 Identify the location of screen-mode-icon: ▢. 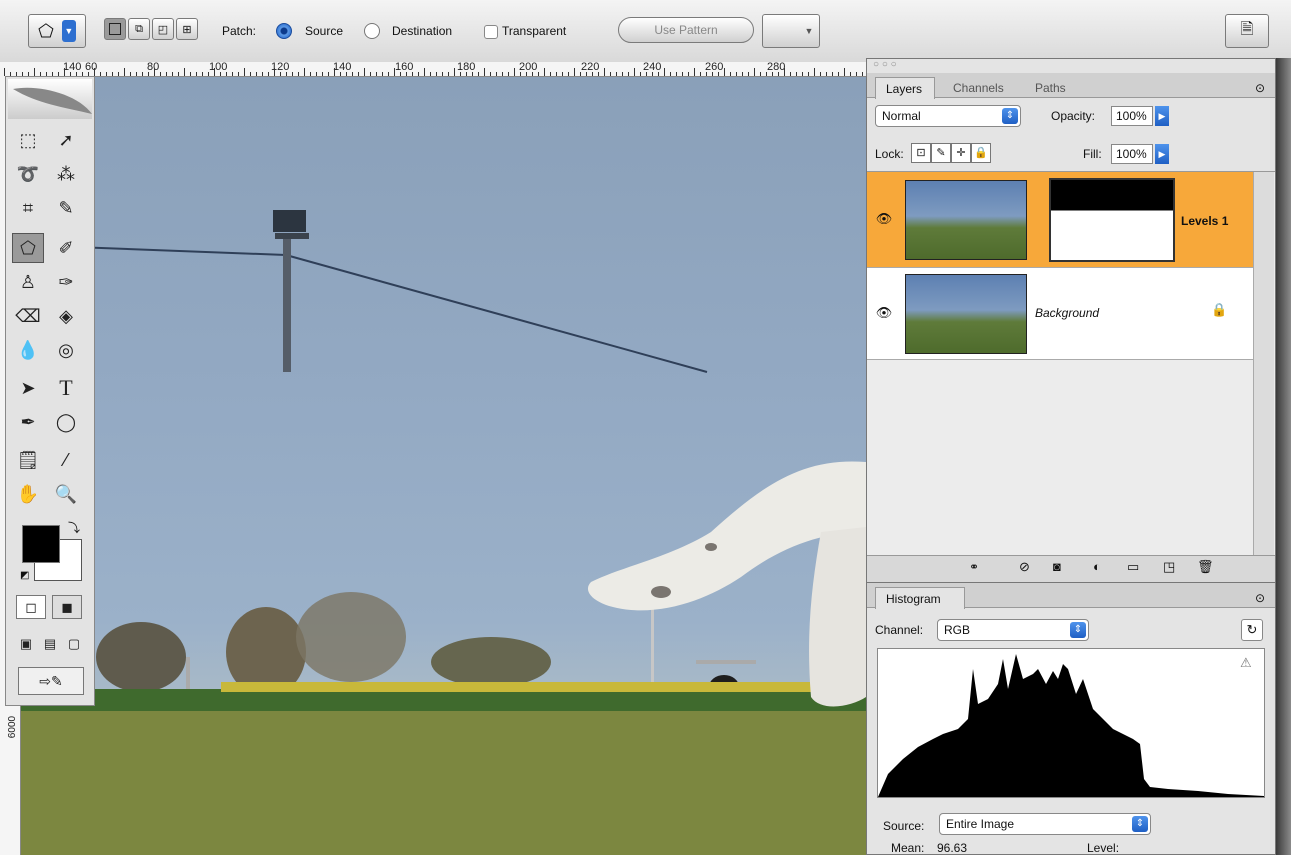
(74, 643).